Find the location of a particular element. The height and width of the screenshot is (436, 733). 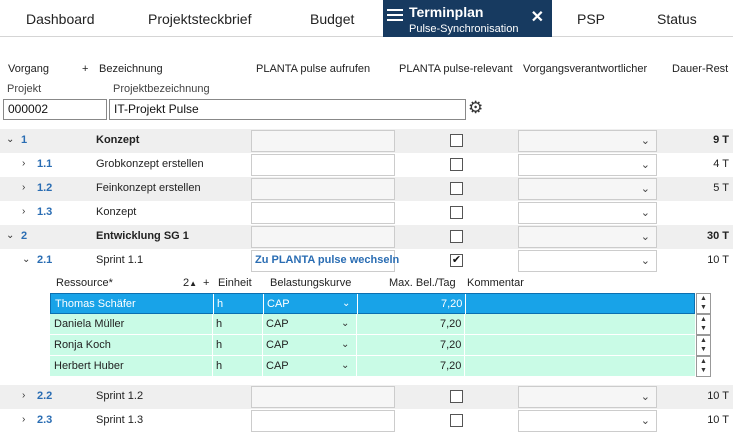

tab-terminplan: Terminplan Pulse-Synchronisation ✕ is located at coordinates (467, 18).